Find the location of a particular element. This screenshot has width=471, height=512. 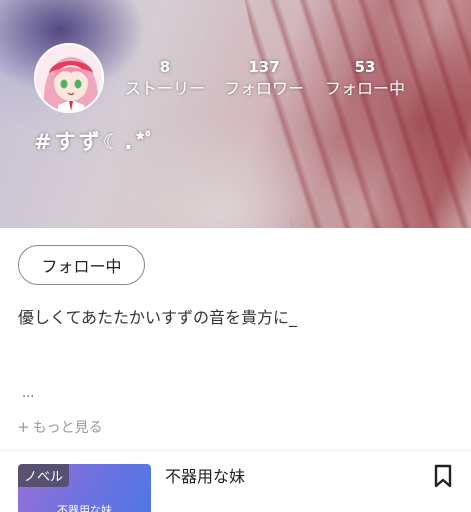

story-title: 不器用な妹 is located at coordinates (205, 475).